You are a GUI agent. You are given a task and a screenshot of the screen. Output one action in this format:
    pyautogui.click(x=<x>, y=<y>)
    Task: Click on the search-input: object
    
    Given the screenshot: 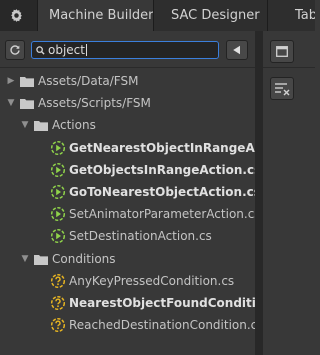 What is the action you would take?
    pyautogui.click(x=125, y=50)
    